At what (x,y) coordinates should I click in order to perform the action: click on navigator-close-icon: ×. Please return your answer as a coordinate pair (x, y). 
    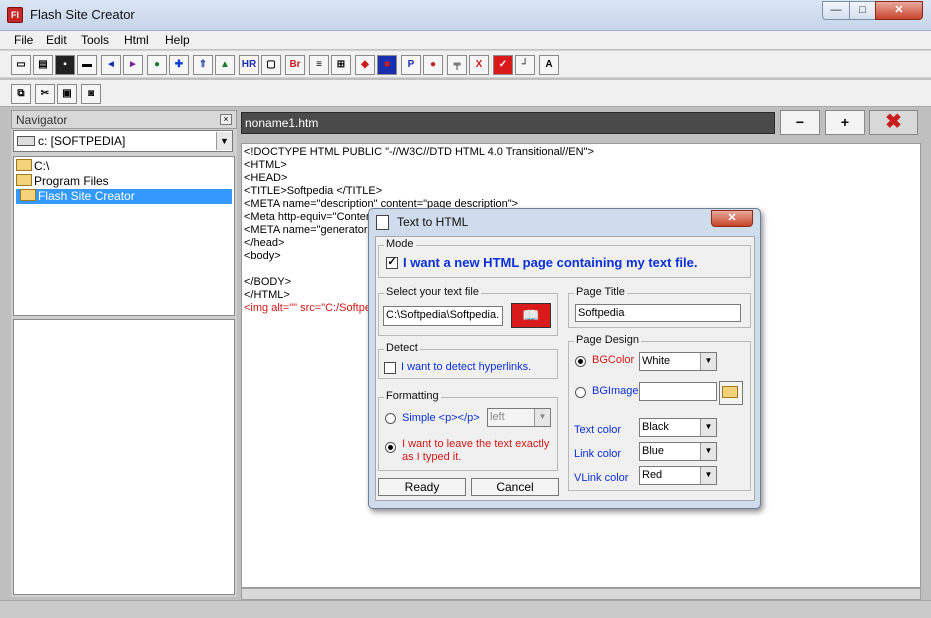
    Looking at the image, I should click on (226, 119).